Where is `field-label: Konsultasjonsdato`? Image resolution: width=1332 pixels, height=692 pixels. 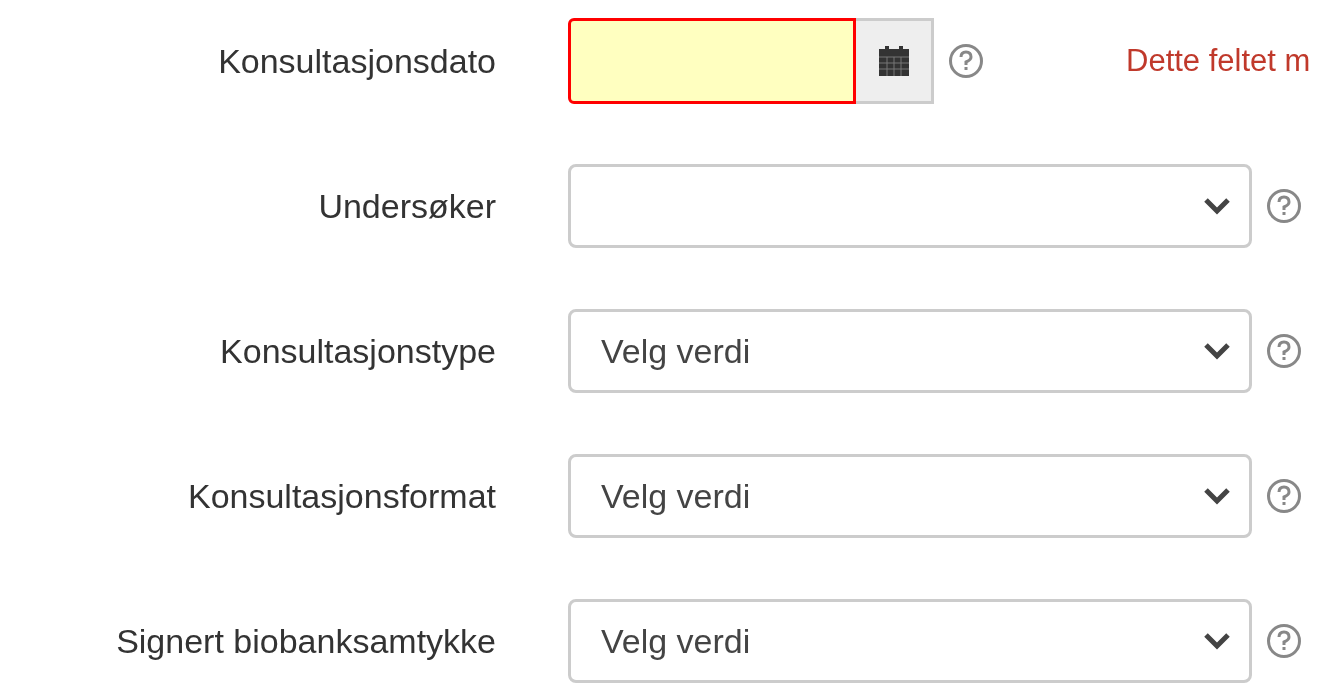
field-label: Konsultasjonsdato is located at coordinates (357, 61).